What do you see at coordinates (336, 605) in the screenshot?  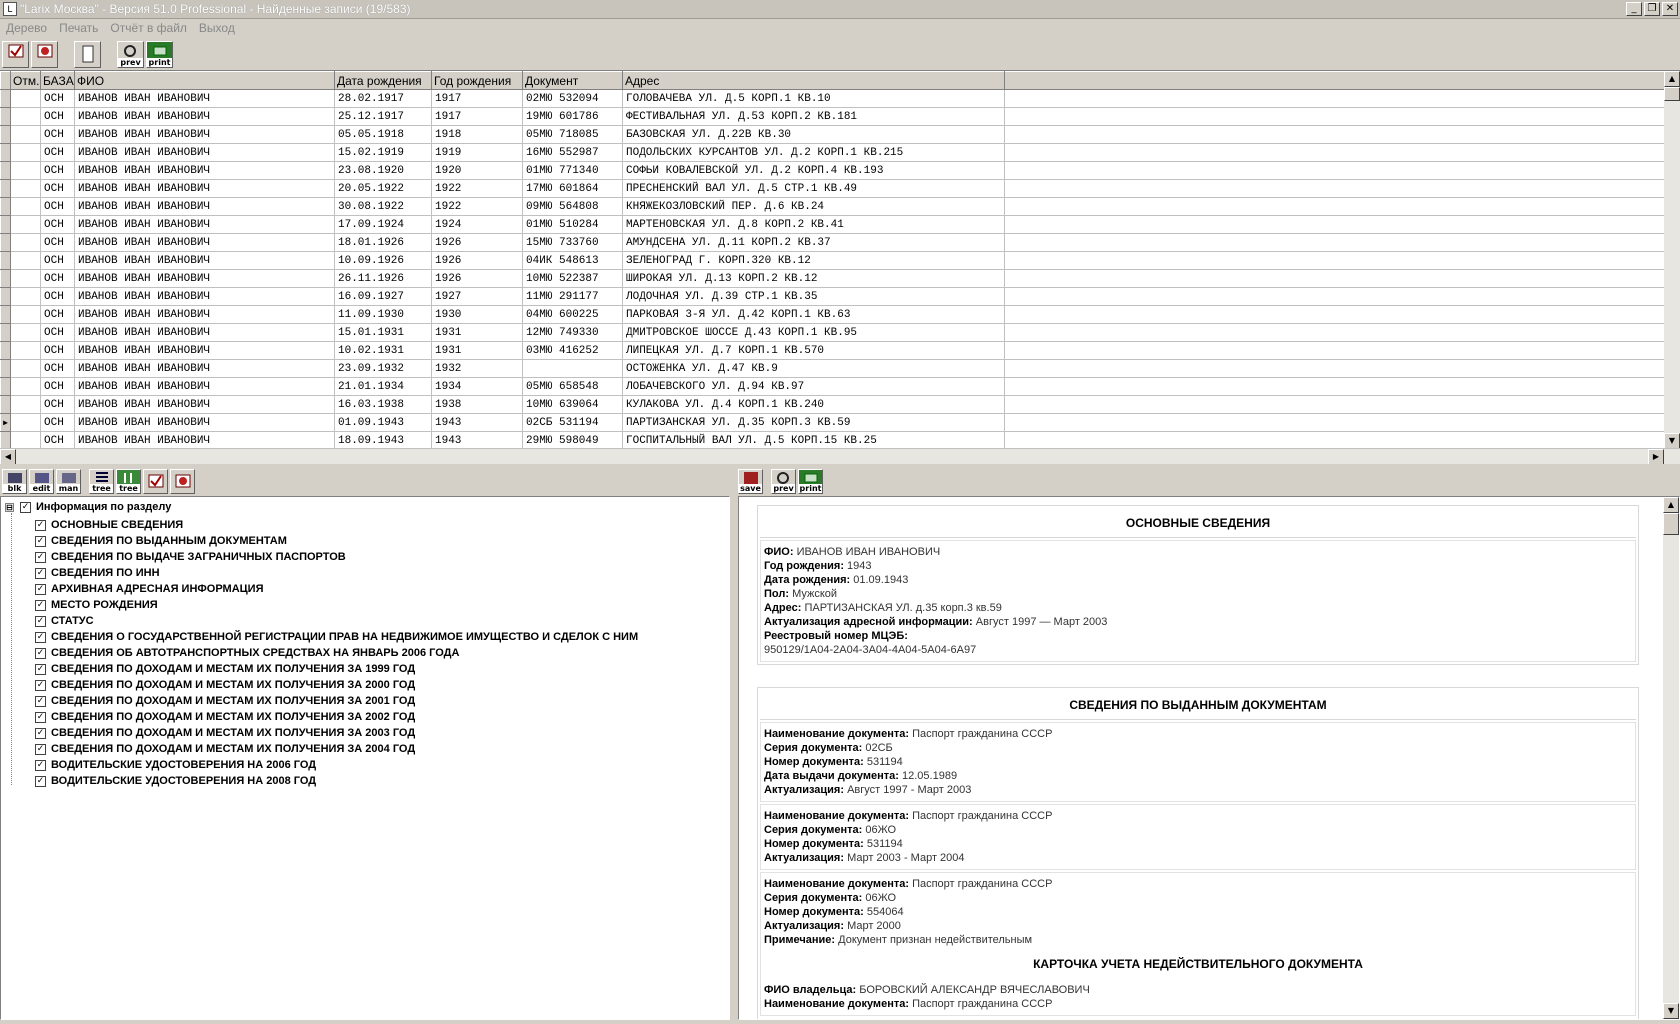 I see `tree-item: ✓ МЕСТО РОЖДЕНИЯ` at bounding box center [336, 605].